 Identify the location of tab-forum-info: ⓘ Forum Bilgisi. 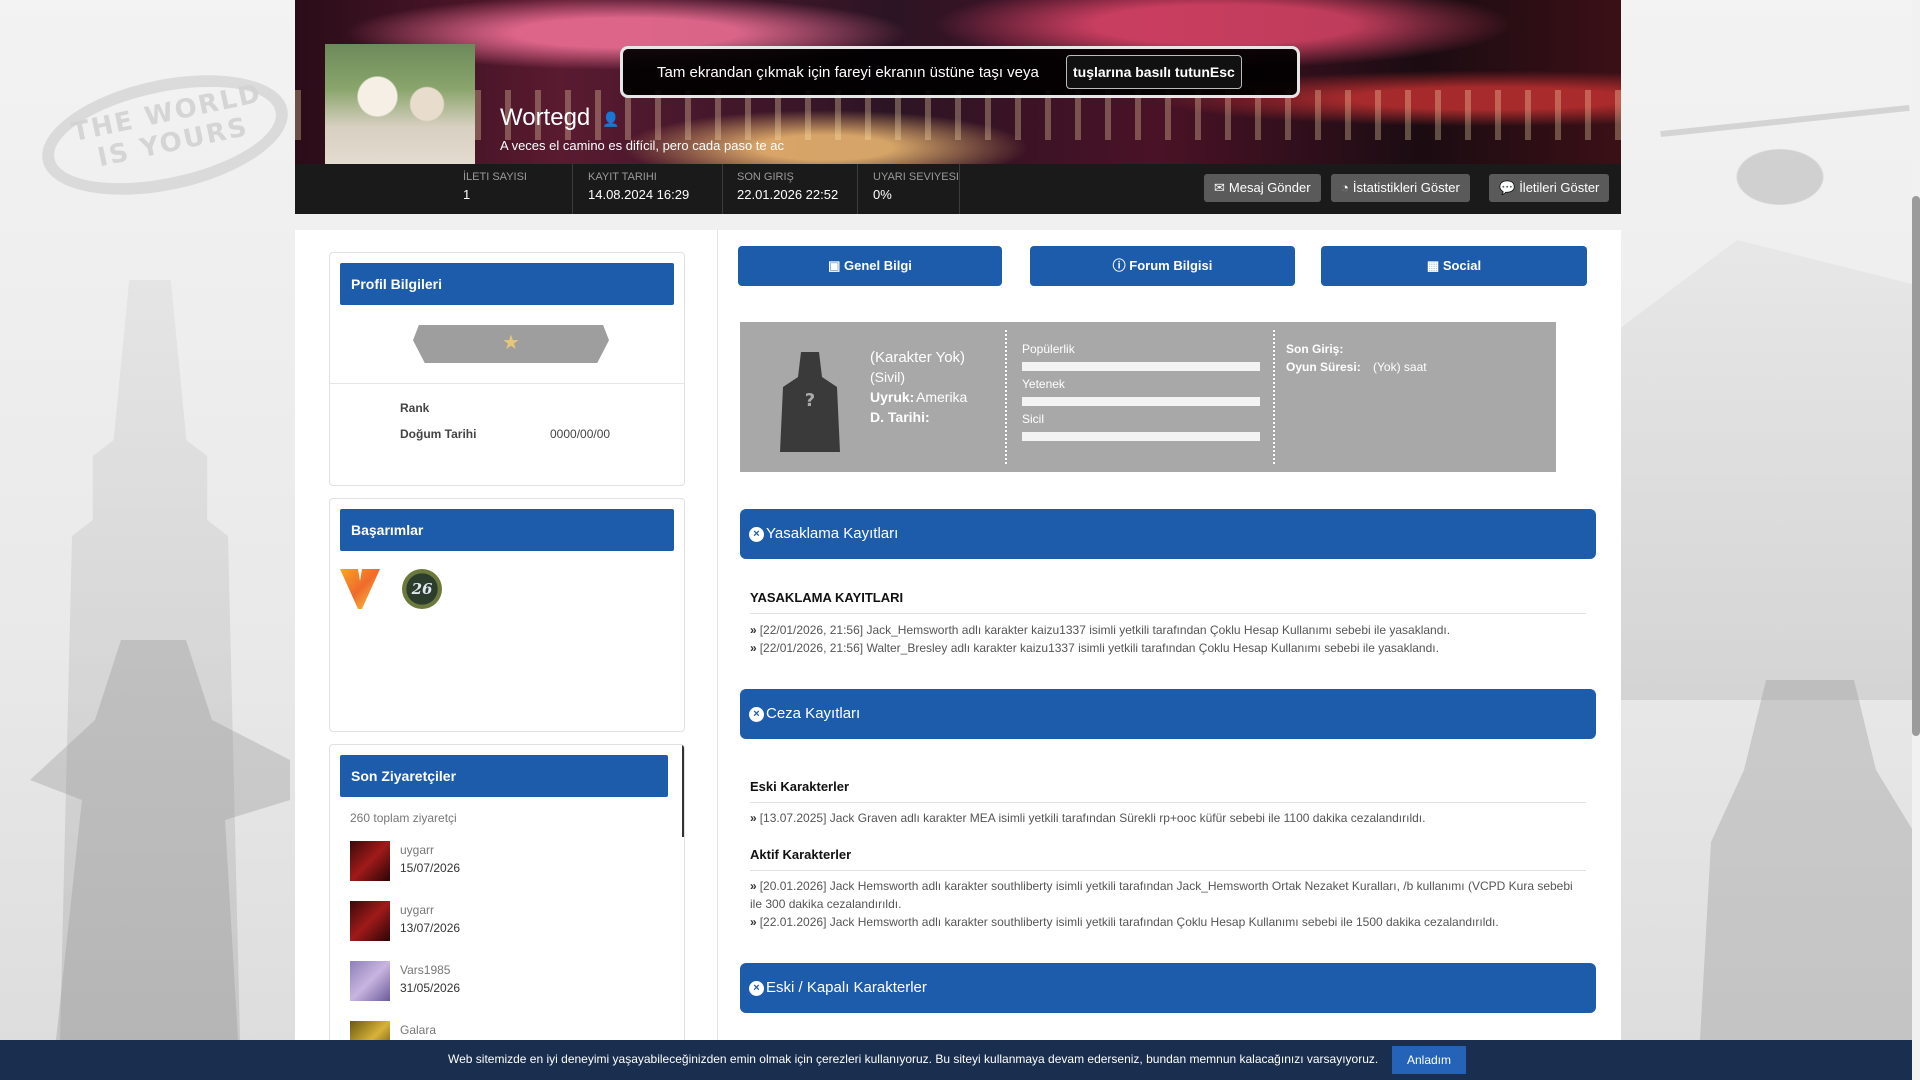
(1162, 266).